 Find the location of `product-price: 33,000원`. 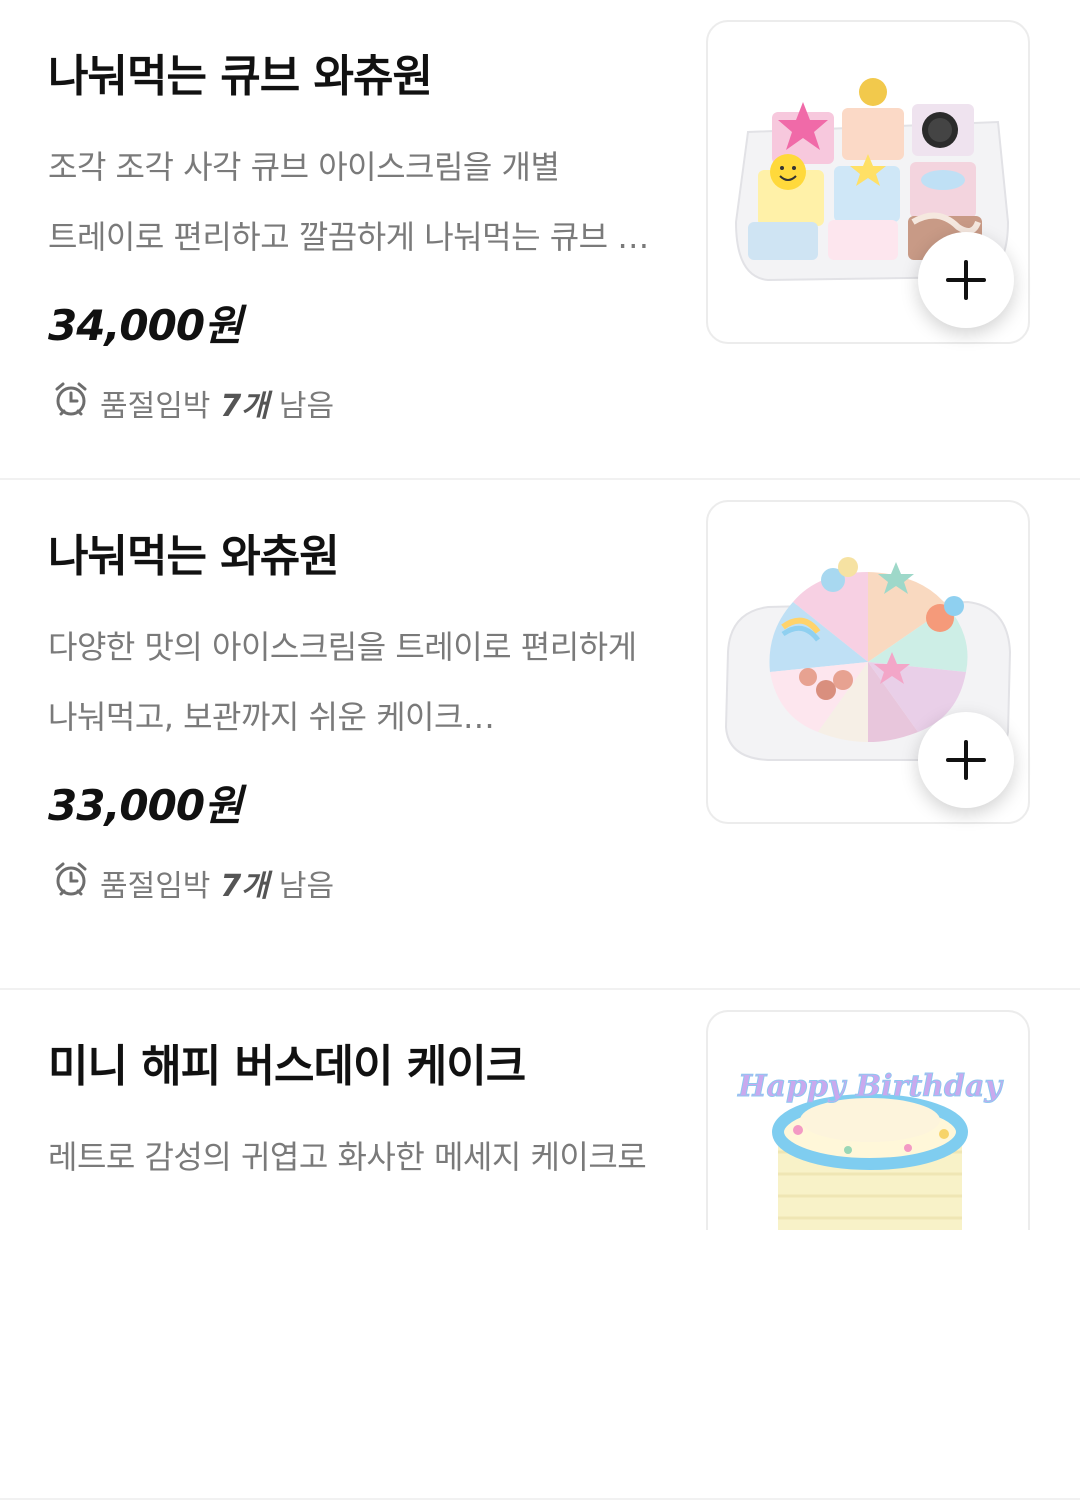

product-price: 33,000원 is located at coordinates (145, 805).